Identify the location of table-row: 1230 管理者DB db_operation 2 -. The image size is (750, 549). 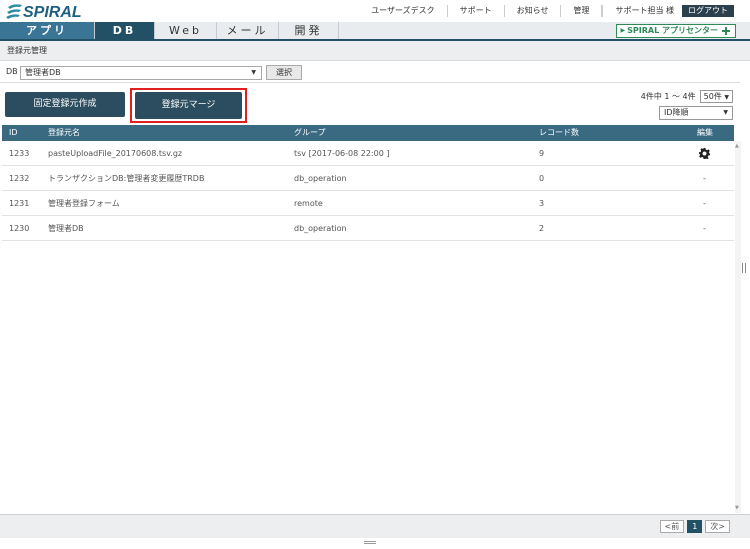
(368, 228).